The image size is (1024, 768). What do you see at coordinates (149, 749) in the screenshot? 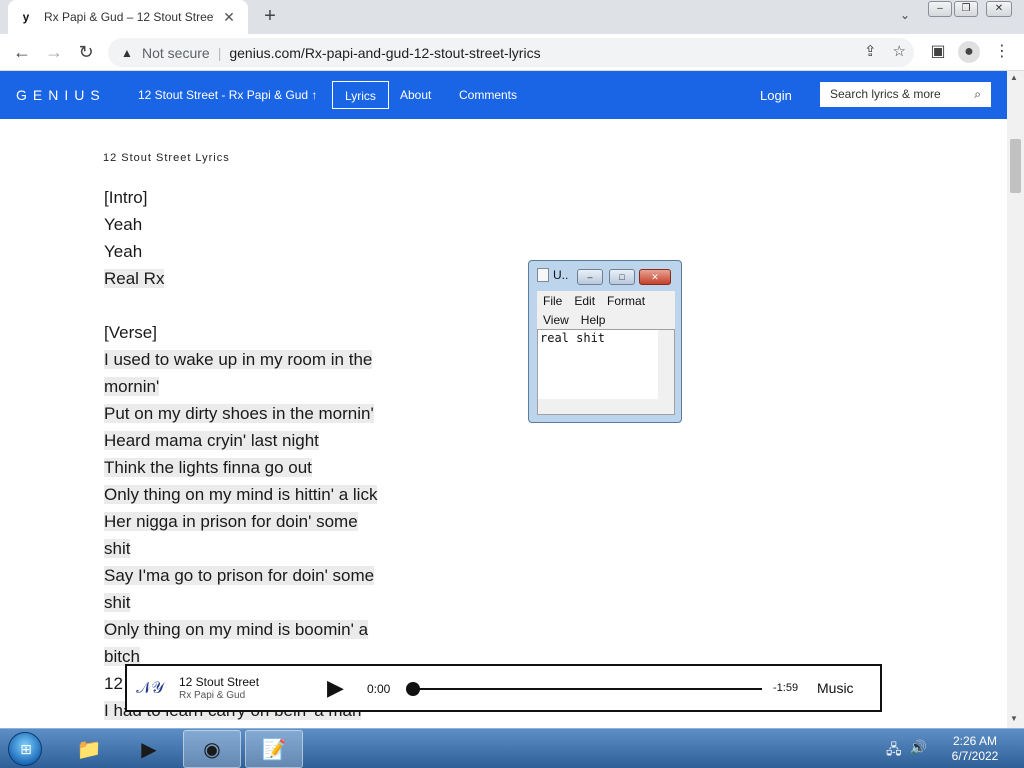
I see `media-player-icon: ▶` at bounding box center [149, 749].